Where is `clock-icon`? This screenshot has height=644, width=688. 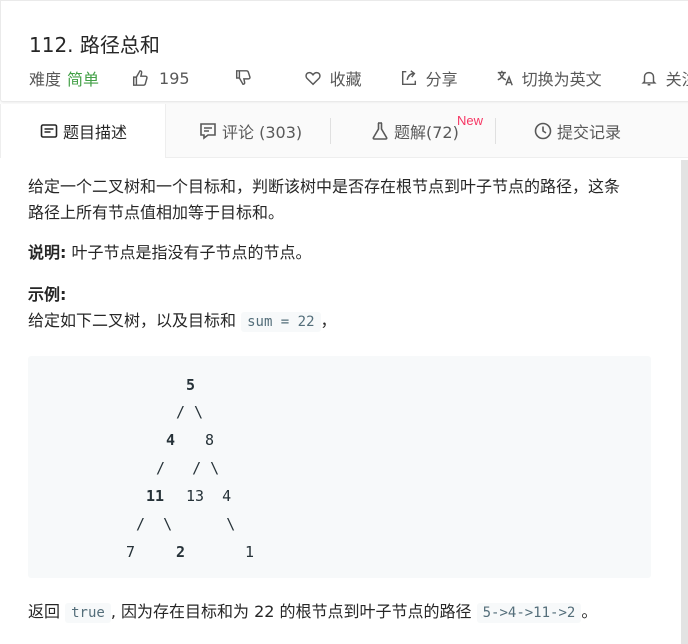
clock-icon is located at coordinates (543, 131).